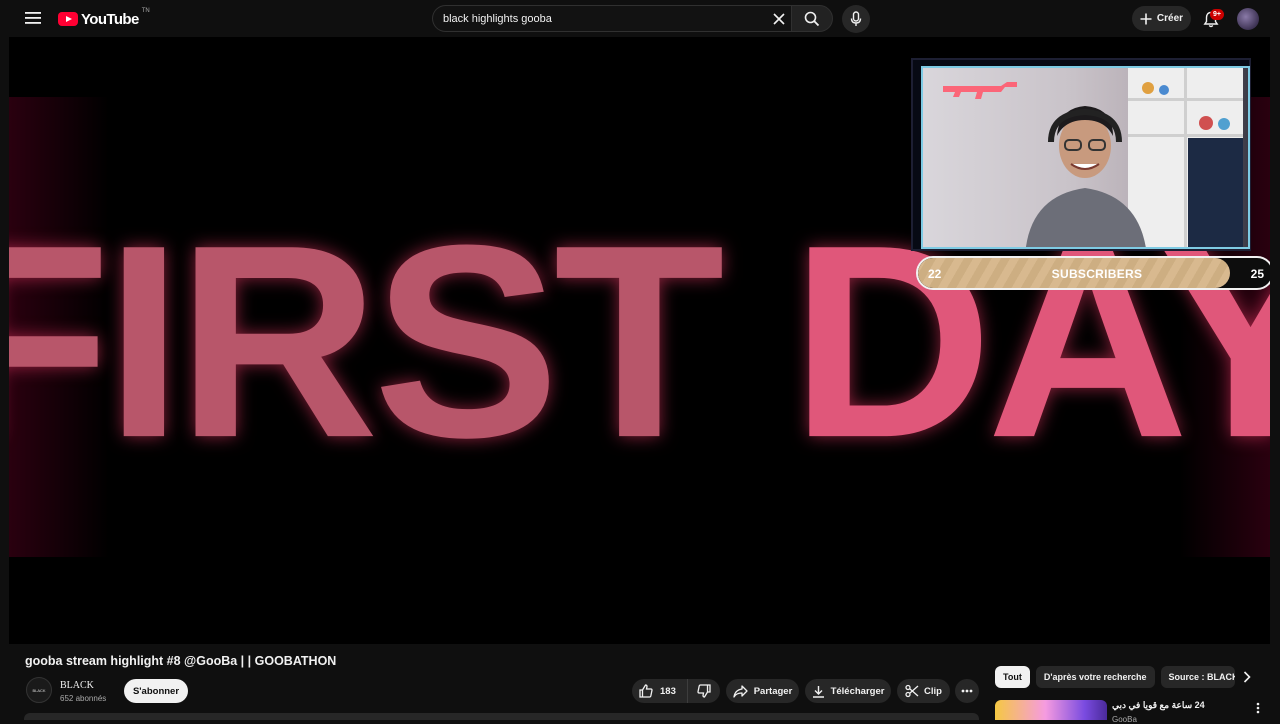  What do you see at coordinates (1257, 274) in the screenshot?
I see `subscriber-goal-target: 25` at bounding box center [1257, 274].